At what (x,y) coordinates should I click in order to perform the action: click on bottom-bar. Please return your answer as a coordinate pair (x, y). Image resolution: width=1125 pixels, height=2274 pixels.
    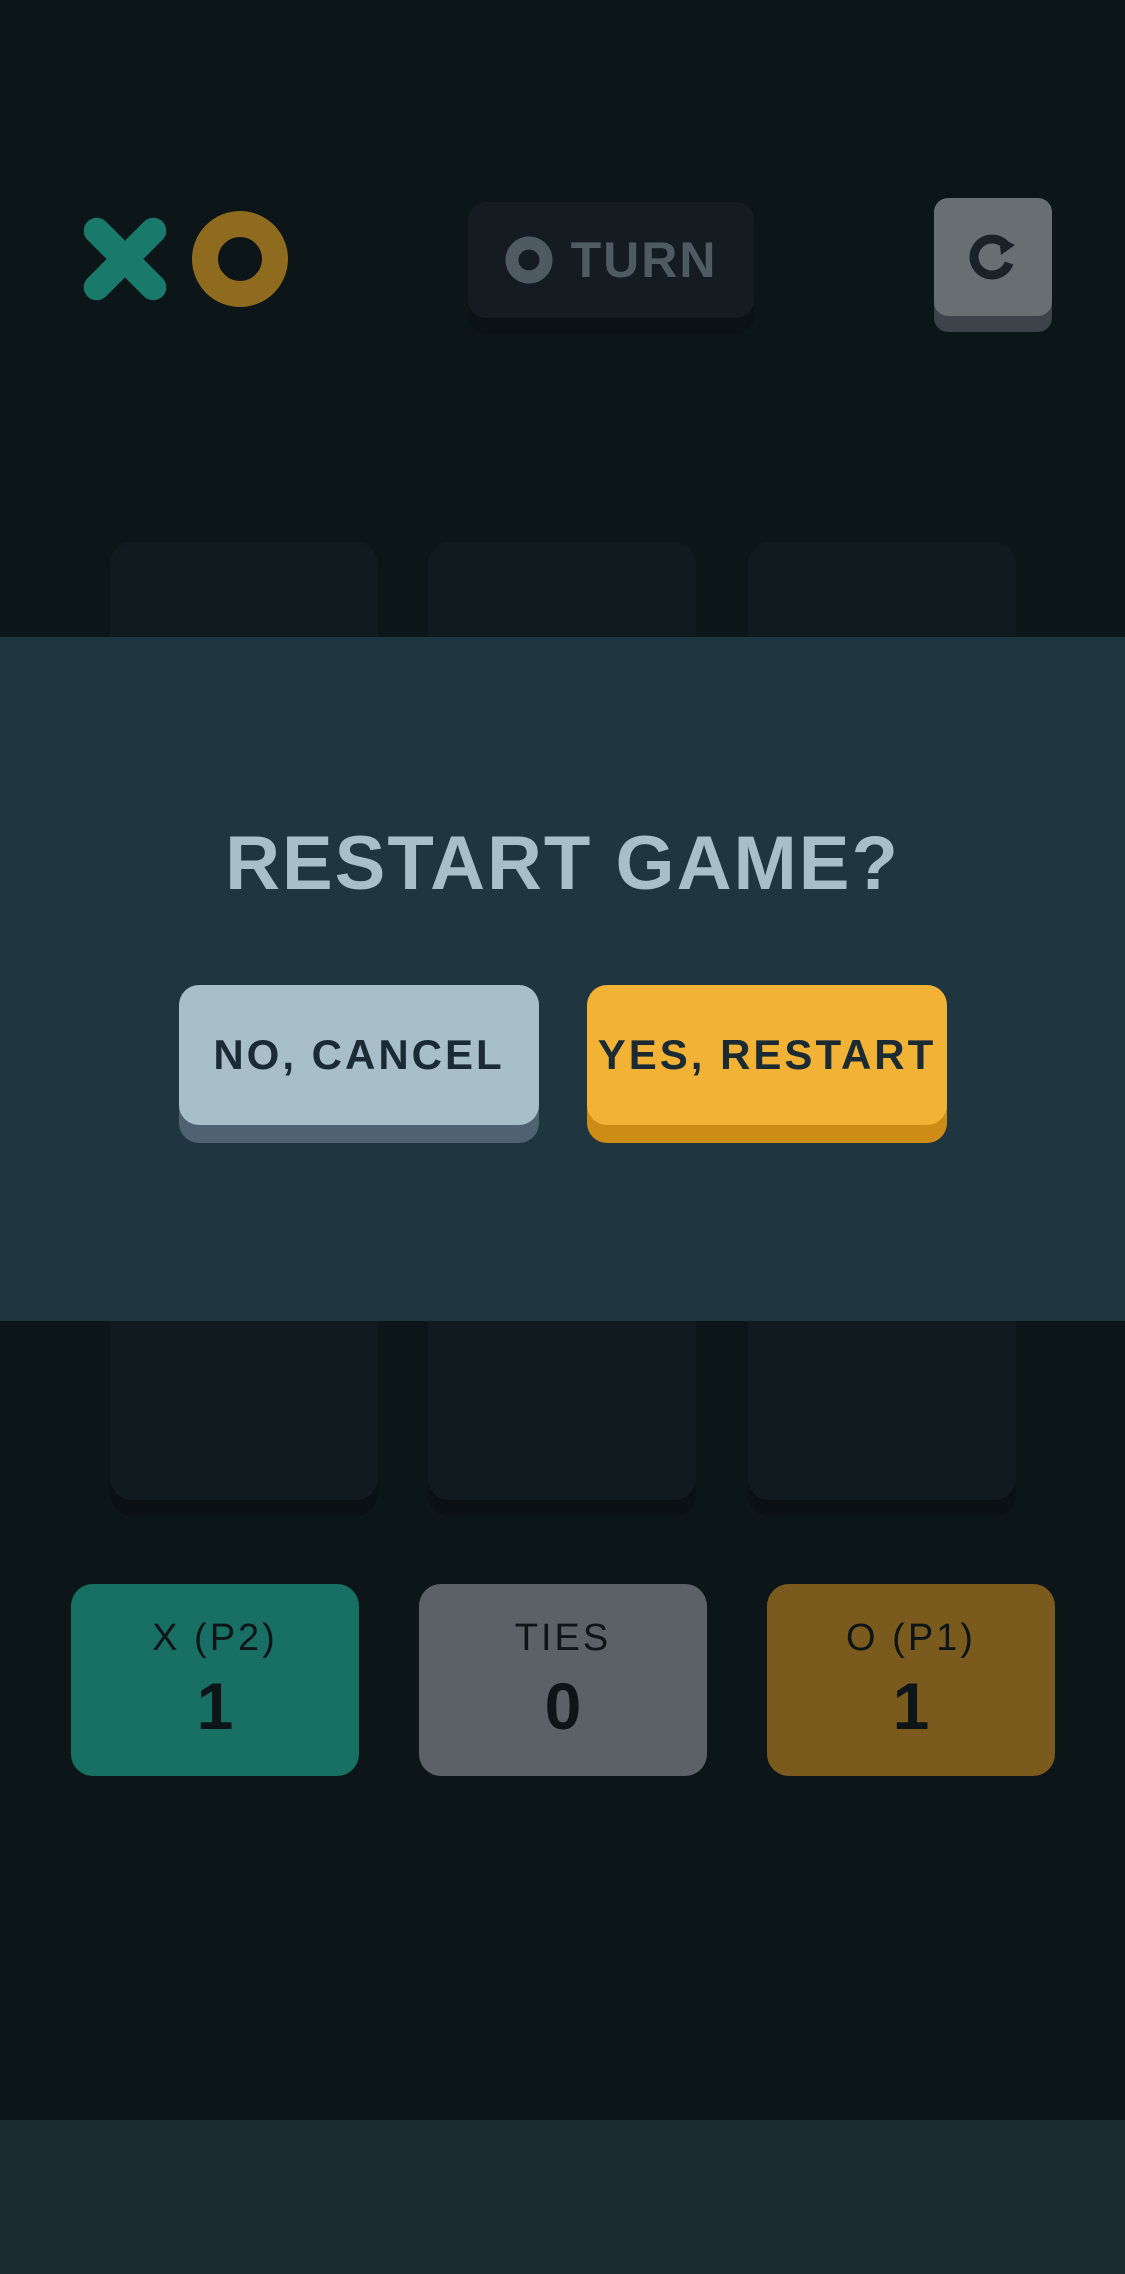
    Looking at the image, I should click on (562, 2197).